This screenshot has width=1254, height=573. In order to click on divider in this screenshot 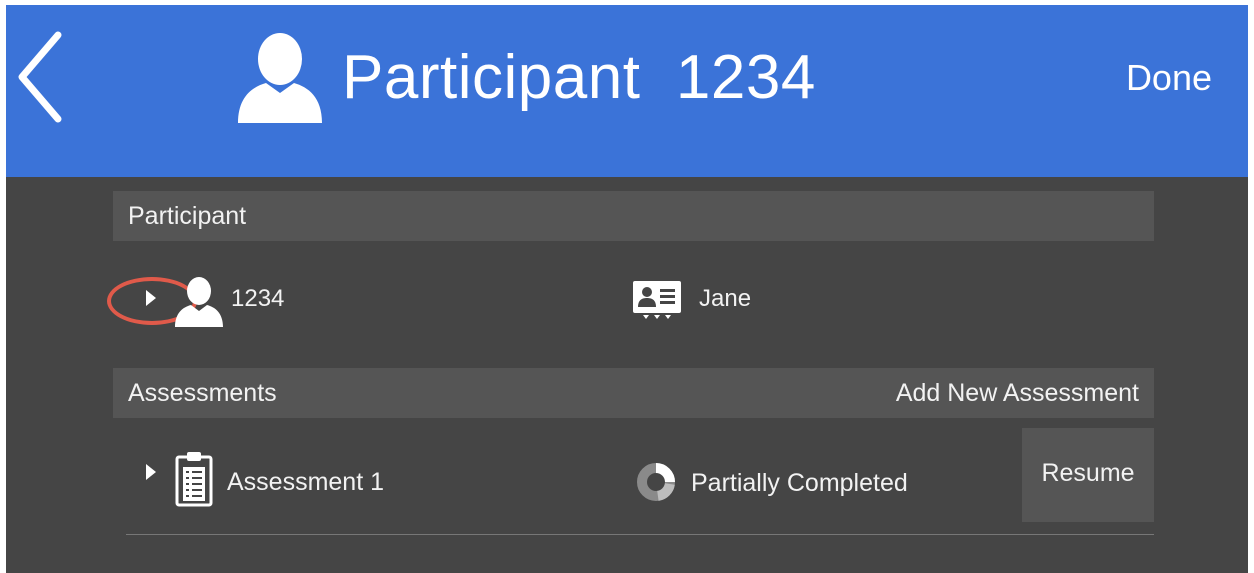, I will do `click(640, 534)`.